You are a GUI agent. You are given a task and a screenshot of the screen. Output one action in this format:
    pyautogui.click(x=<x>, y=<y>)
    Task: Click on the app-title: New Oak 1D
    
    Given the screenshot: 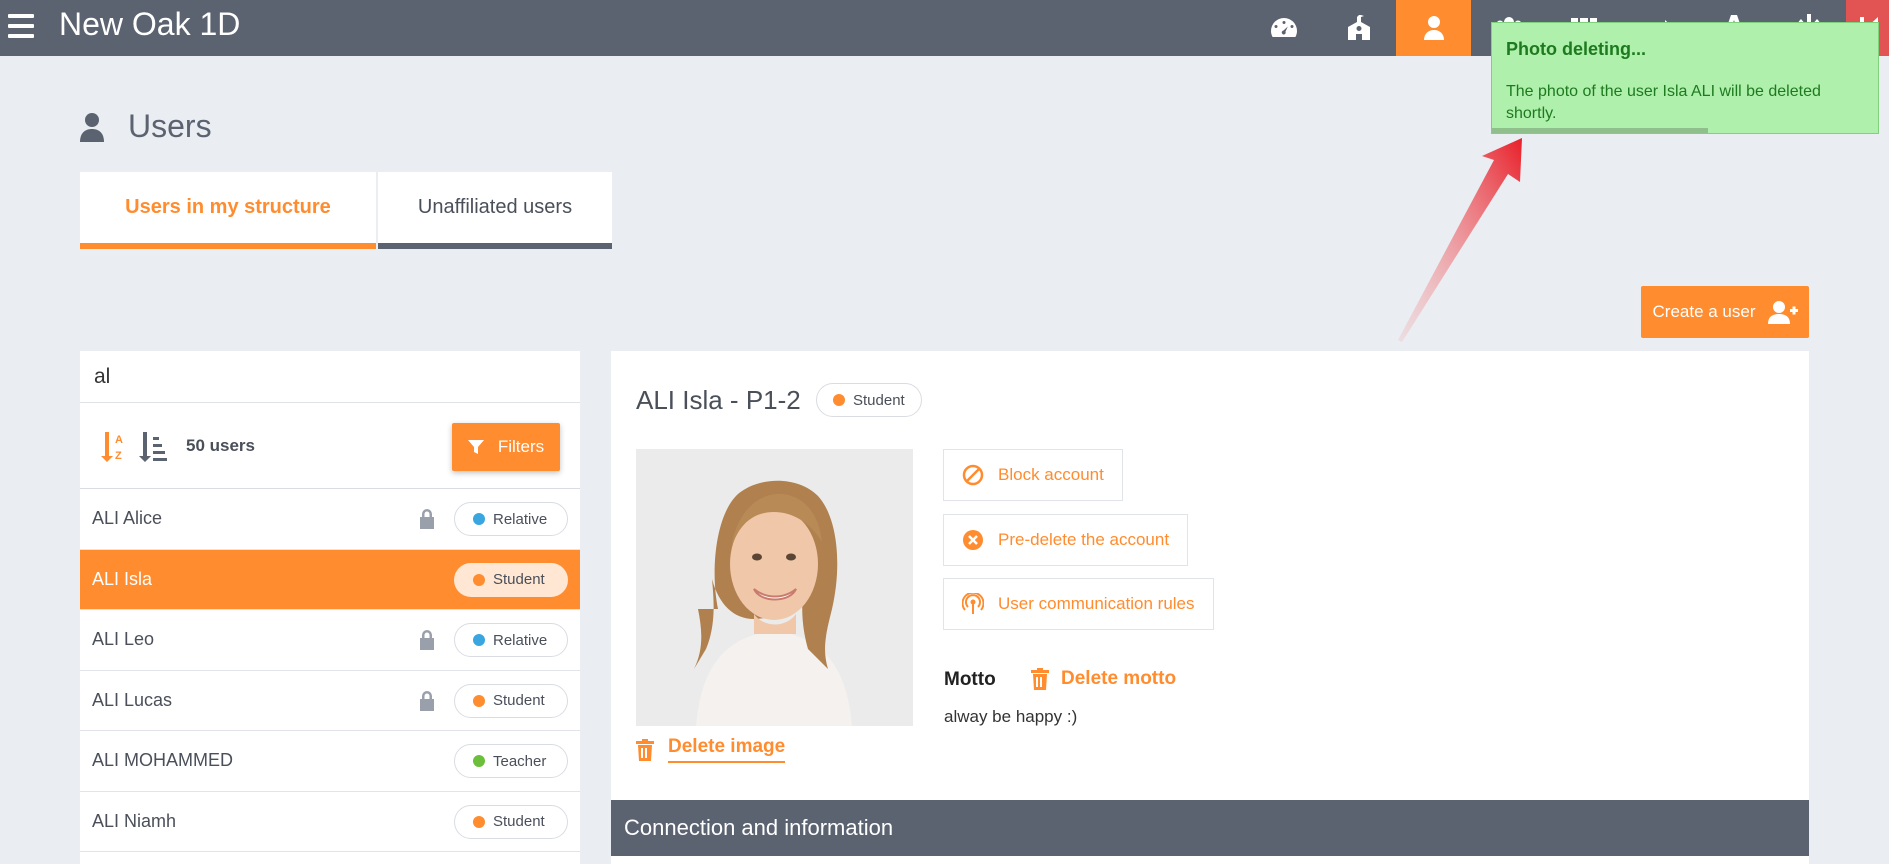 What is the action you would take?
    pyautogui.click(x=150, y=24)
    